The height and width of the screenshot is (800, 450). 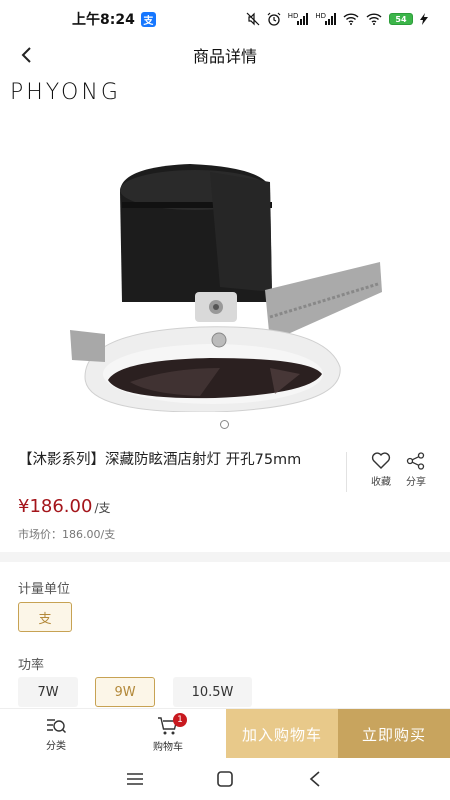 I want to click on add-to-cart-button: 加入购物车, so click(x=282, y=734).